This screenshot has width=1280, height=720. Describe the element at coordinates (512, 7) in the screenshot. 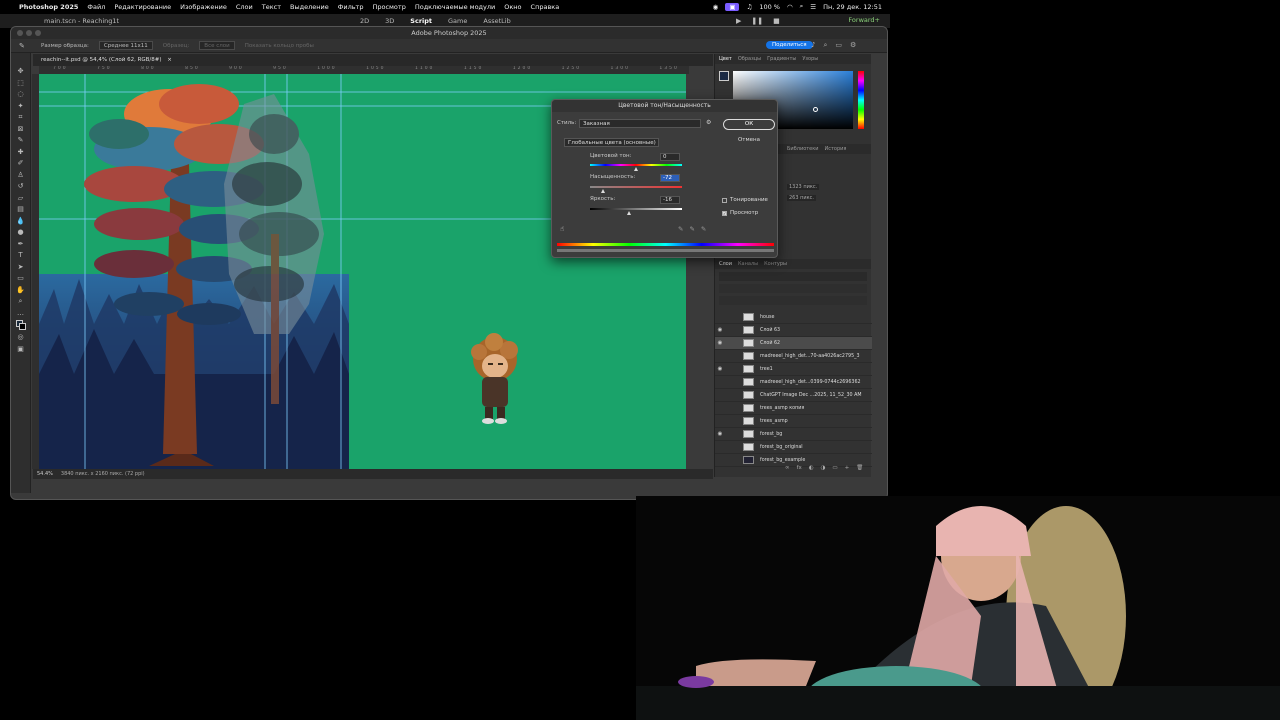

I see `menu-window: Окно` at that location.